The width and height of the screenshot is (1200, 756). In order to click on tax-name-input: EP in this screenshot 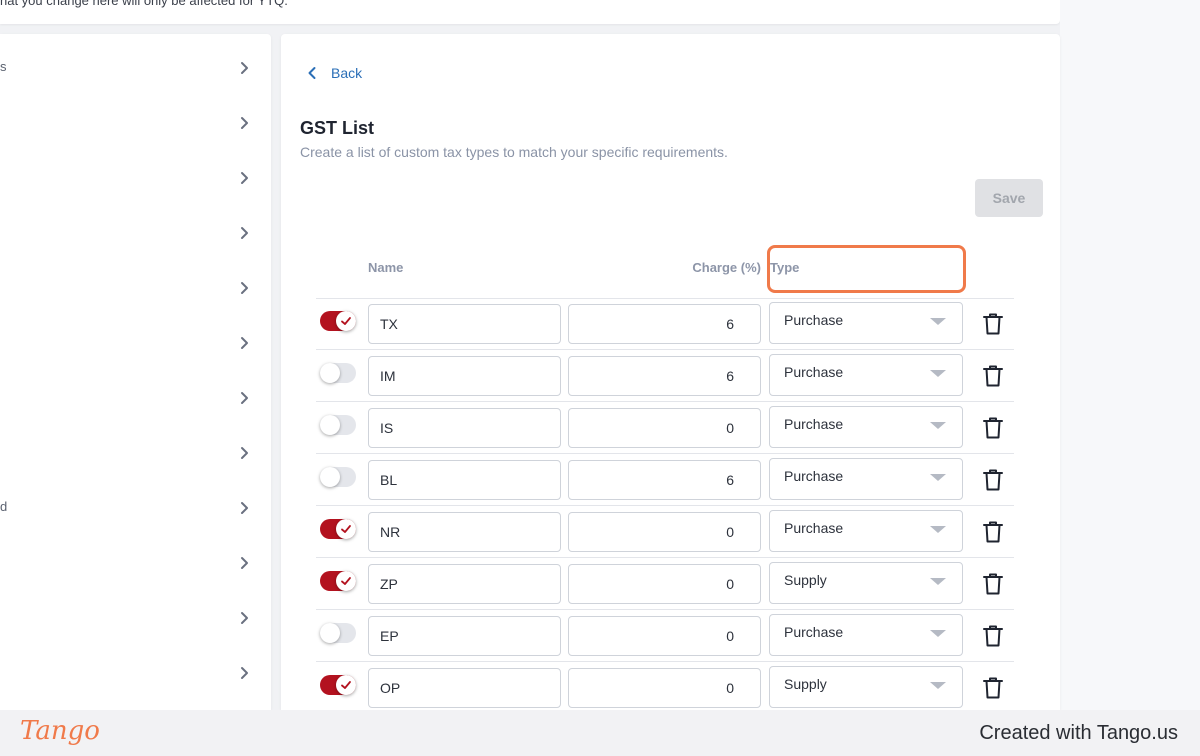, I will do `click(464, 636)`.